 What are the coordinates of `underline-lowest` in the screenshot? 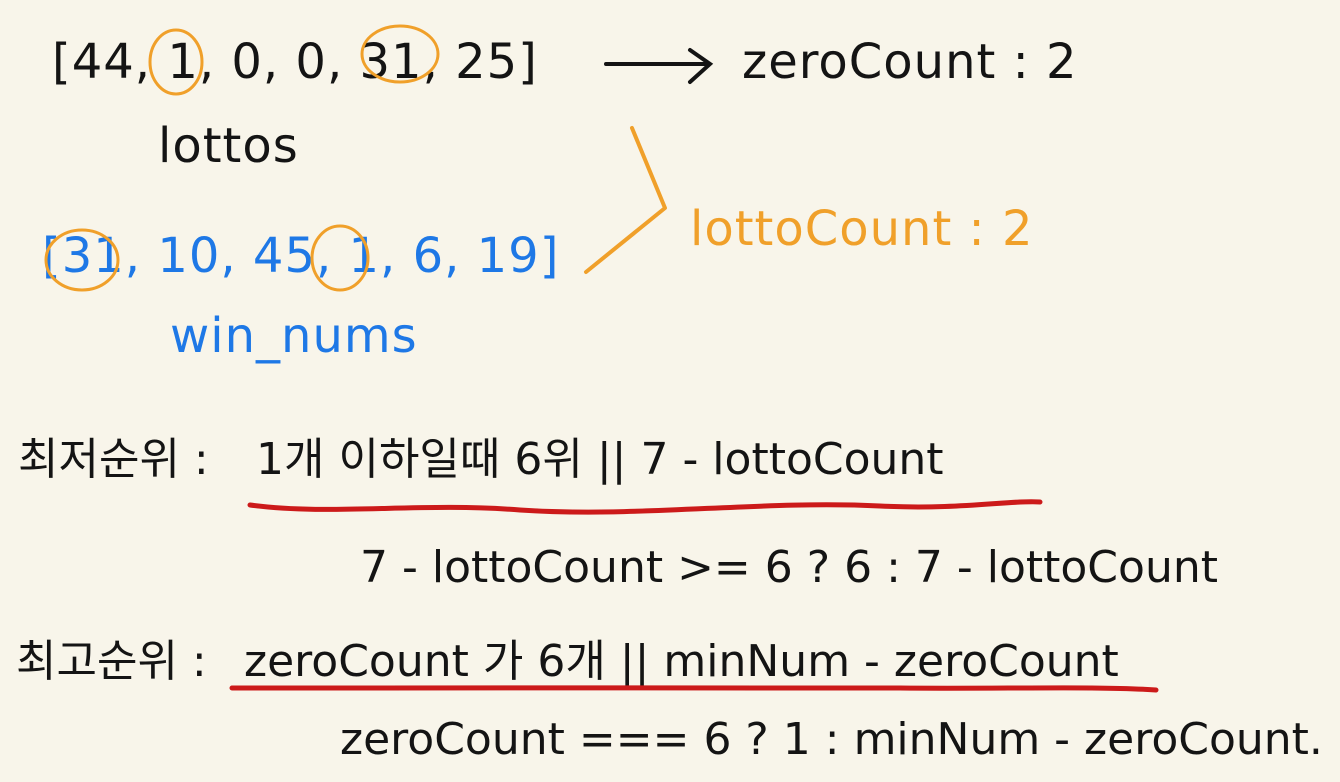 It's located at (645, 507).